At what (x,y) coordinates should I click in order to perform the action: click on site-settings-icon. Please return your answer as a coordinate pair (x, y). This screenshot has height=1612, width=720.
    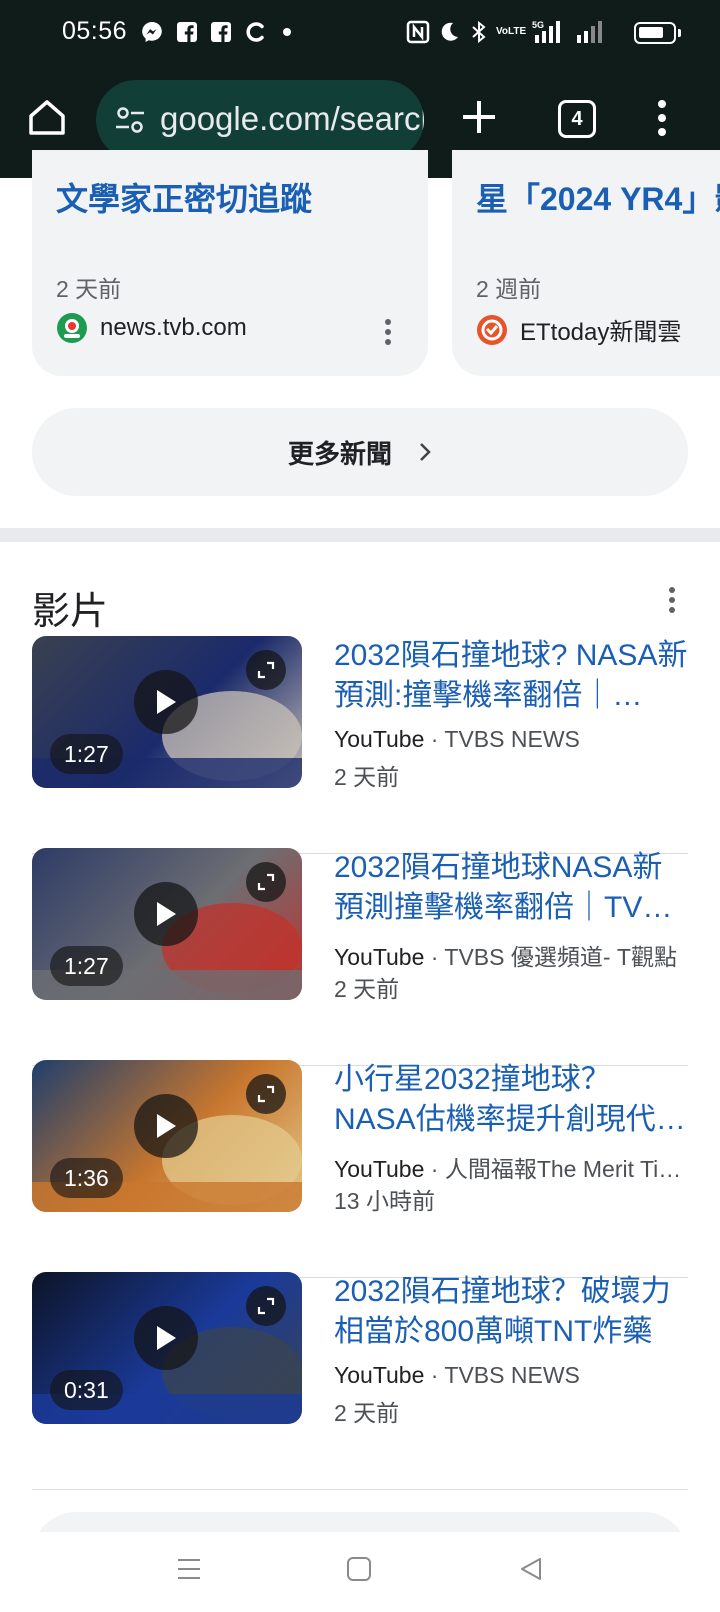
    Looking at the image, I should click on (130, 122).